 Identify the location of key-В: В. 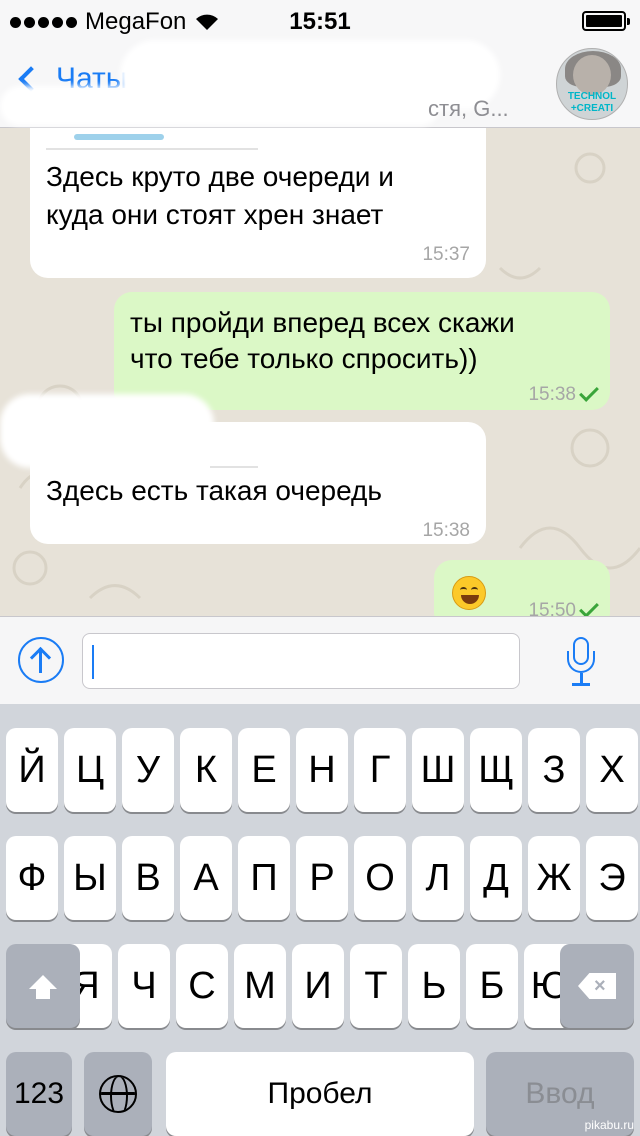
(148, 878).